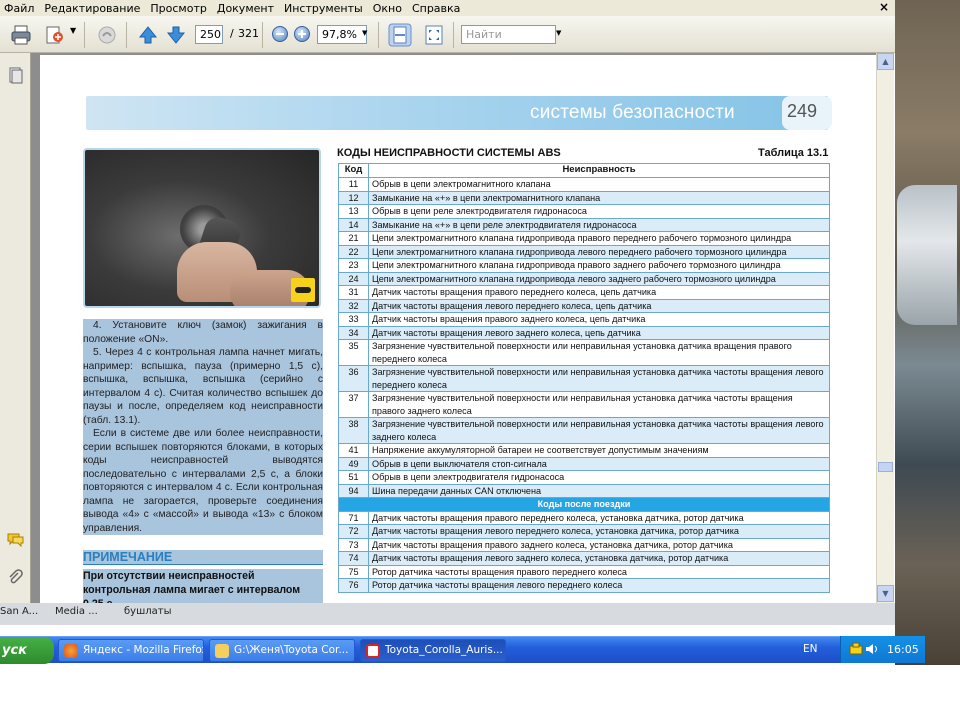 This screenshot has width=960, height=720. What do you see at coordinates (19, 8) in the screenshot?
I see `menu-file: Файл` at bounding box center [19, 8].